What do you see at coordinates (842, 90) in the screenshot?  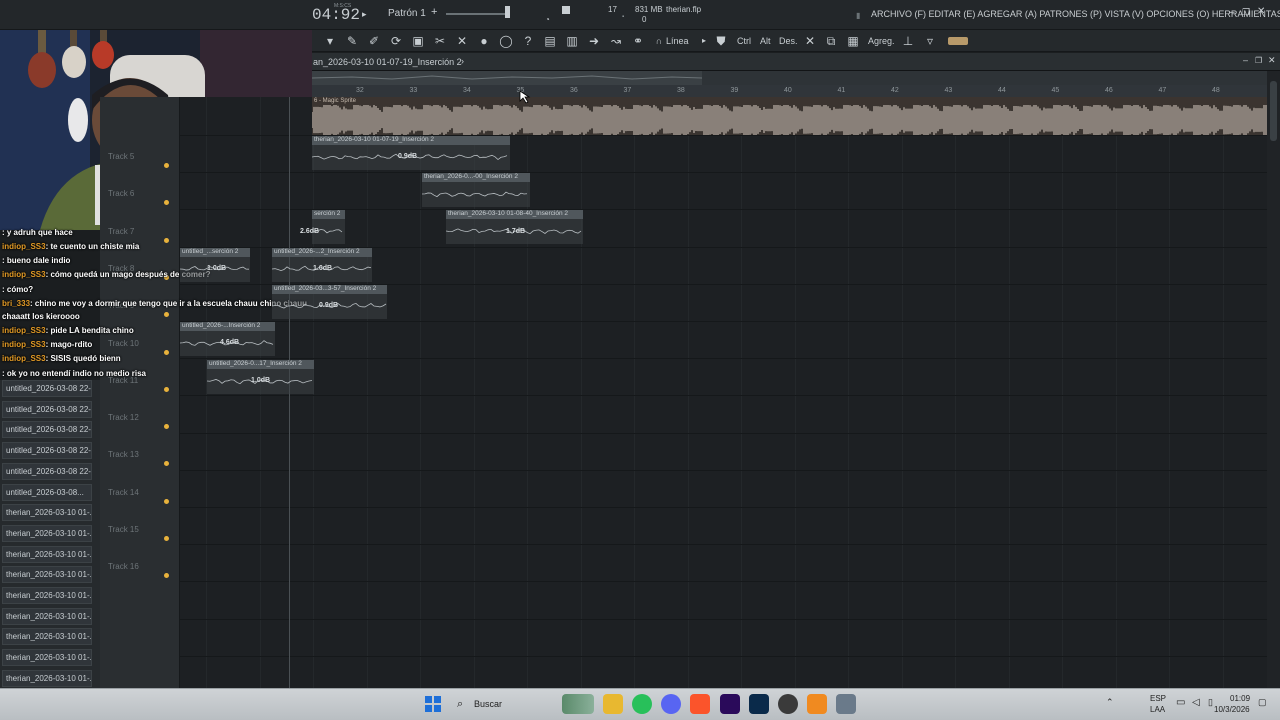 I see `ruler-bar-number: 41` at bounding box center [842, 90].